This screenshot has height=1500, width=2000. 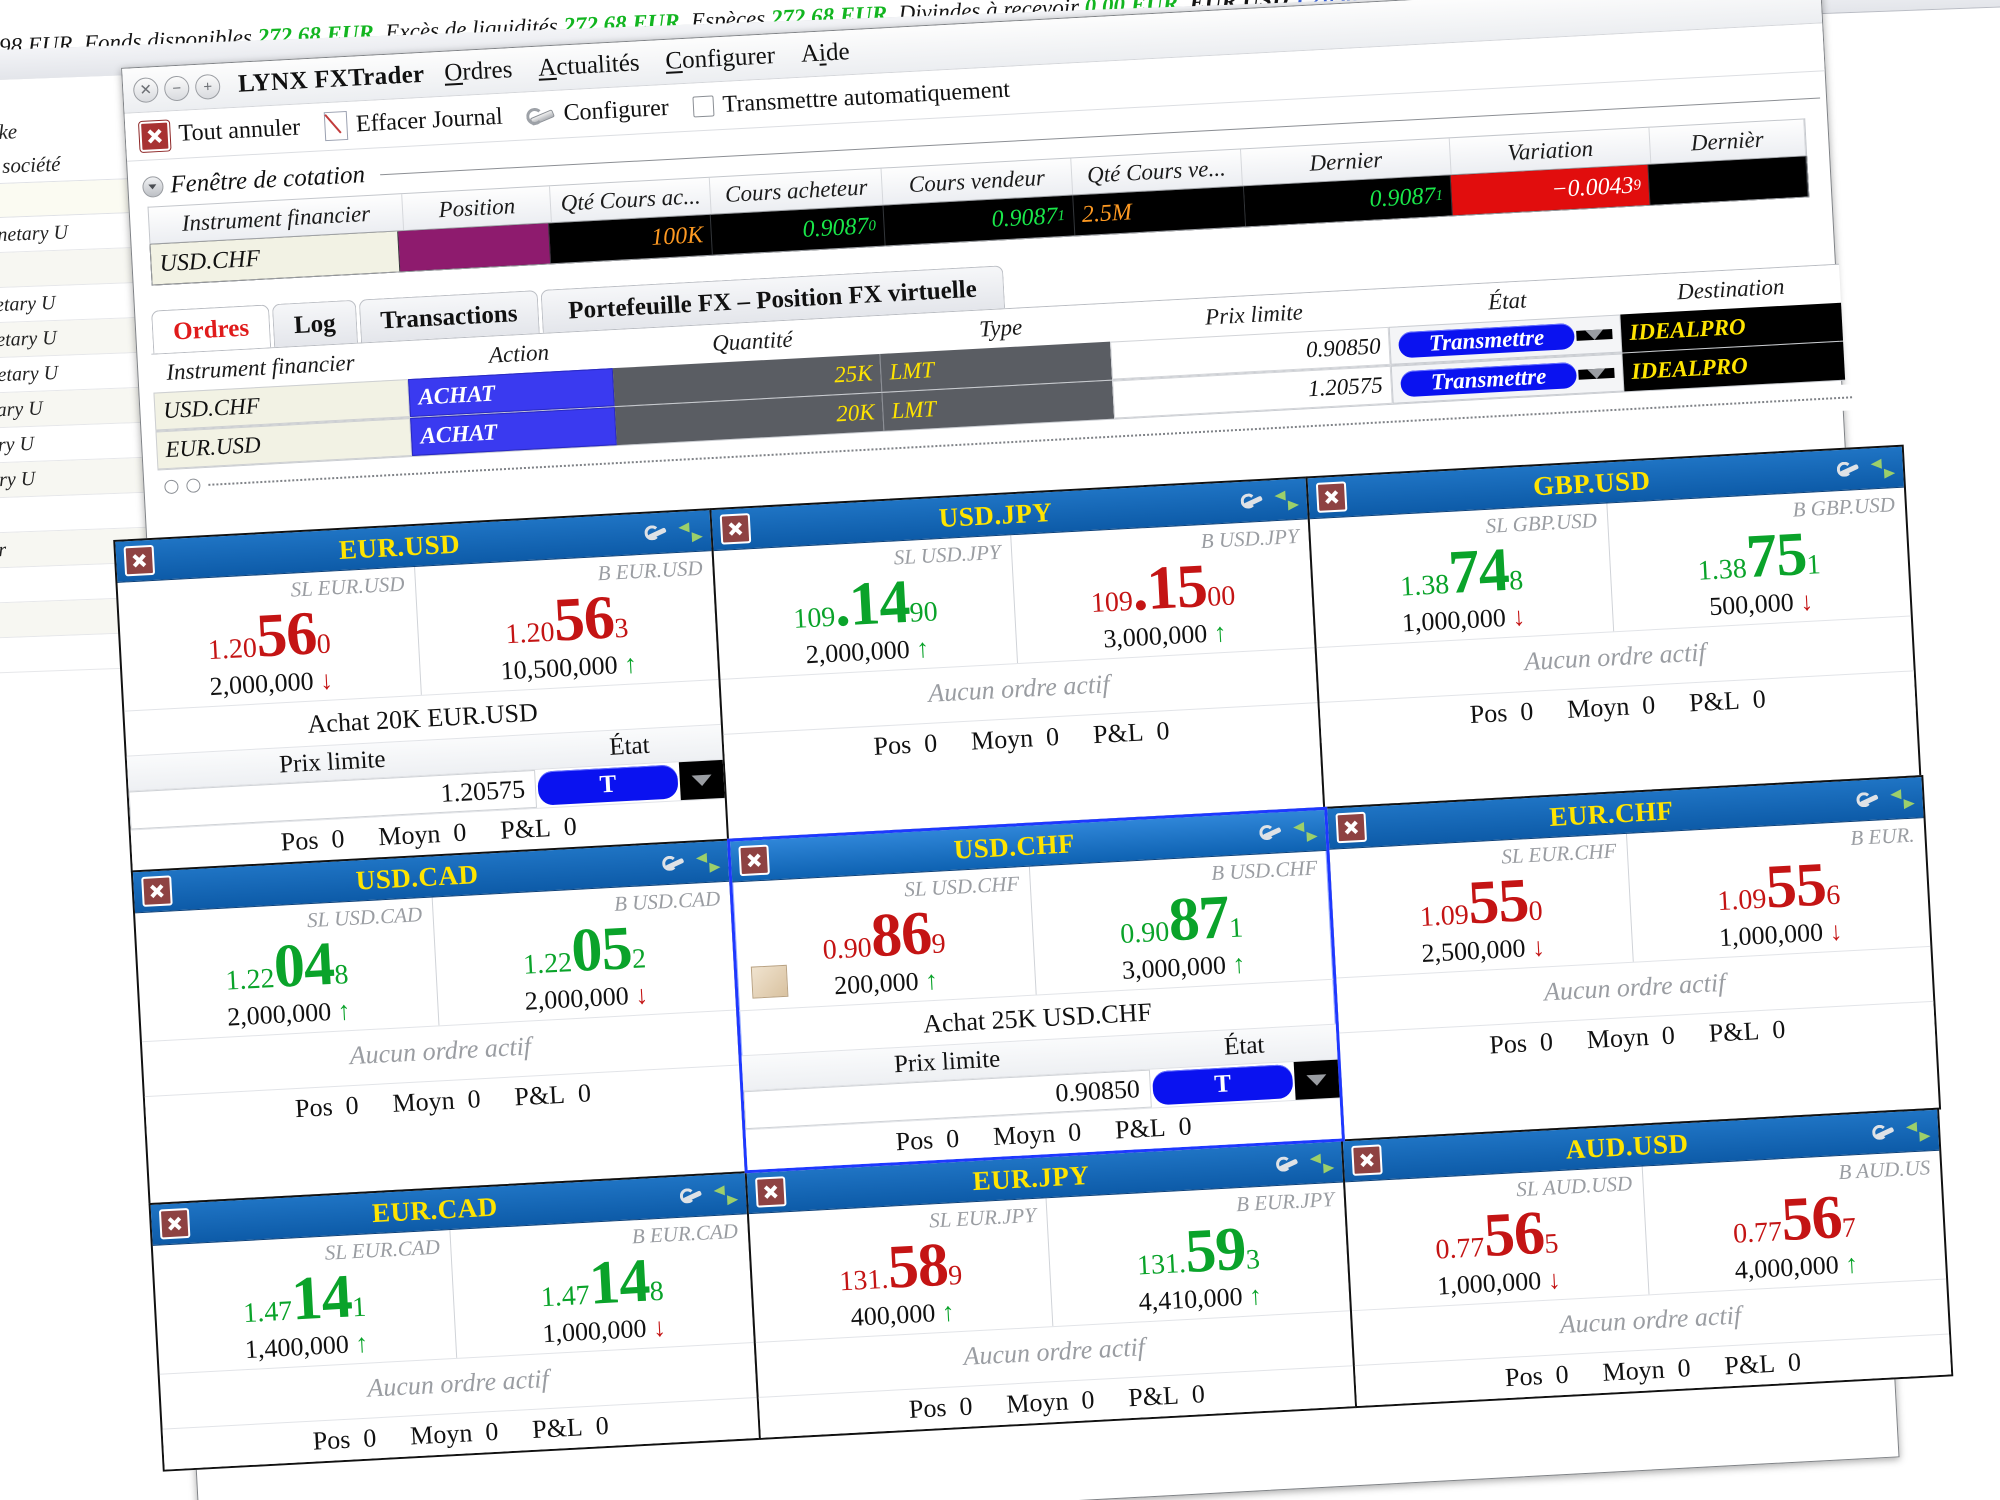 What do you see at coordinates (145, 89) in the screenshot?
I see `close-icon: ✕` at bounding box center [145, 89].